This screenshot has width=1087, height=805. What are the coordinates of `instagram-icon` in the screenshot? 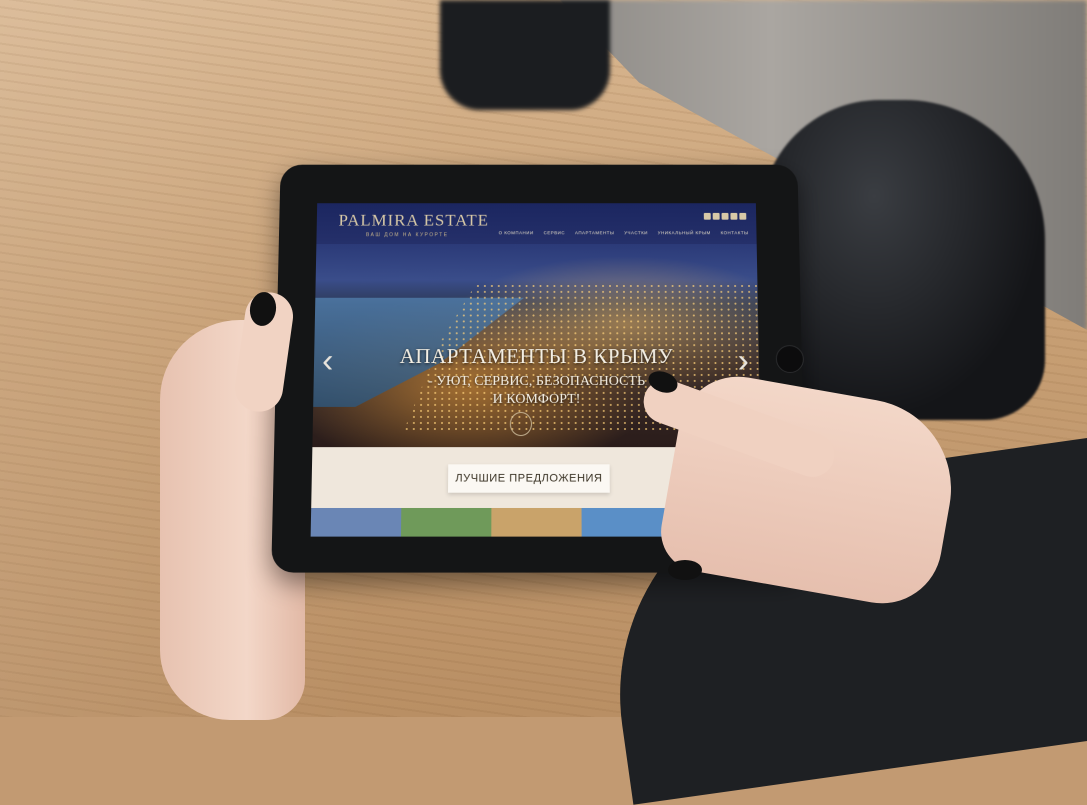 It's located at (716, 216).